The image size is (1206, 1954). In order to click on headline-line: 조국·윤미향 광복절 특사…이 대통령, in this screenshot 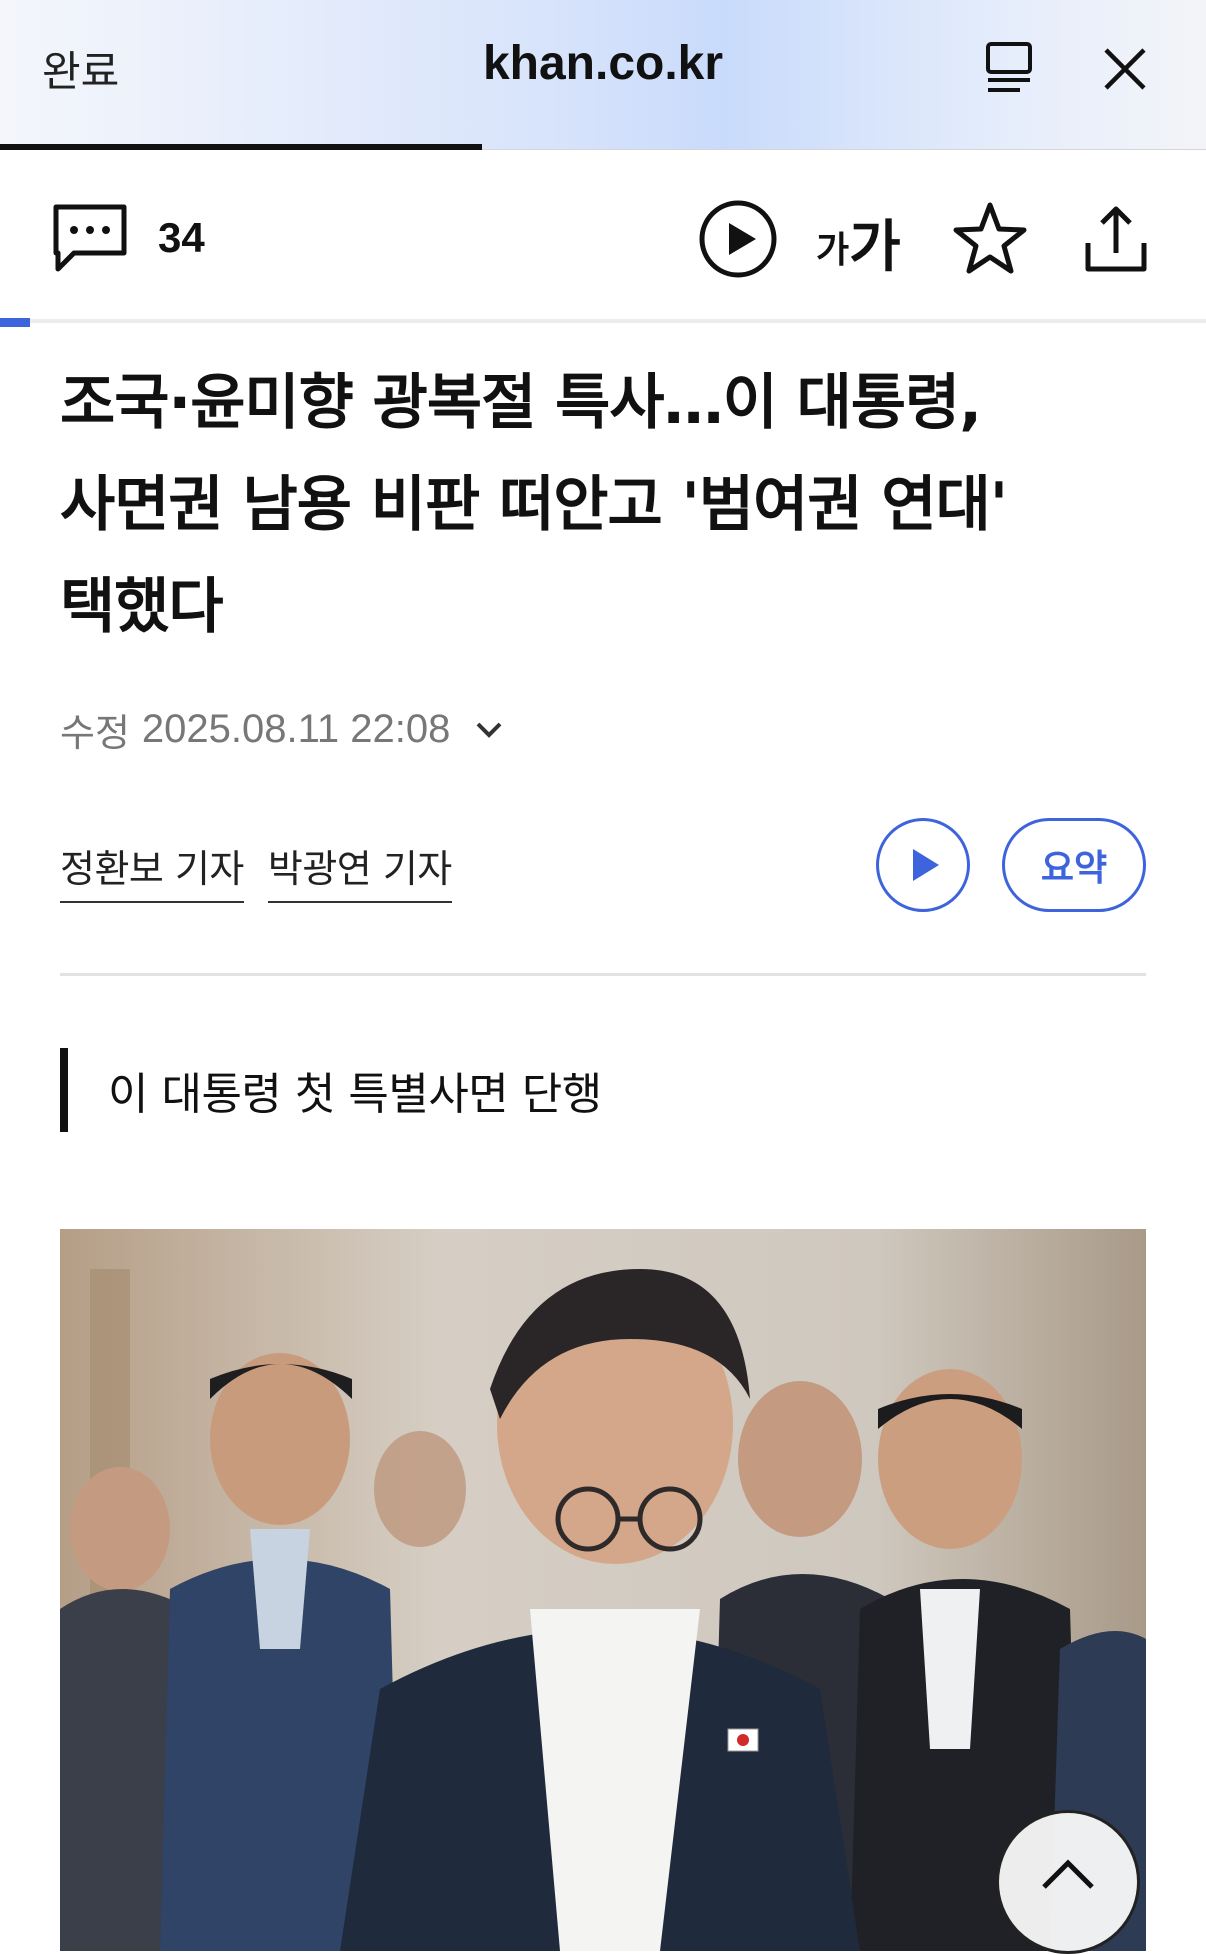, I will do `click(521, 403)`.